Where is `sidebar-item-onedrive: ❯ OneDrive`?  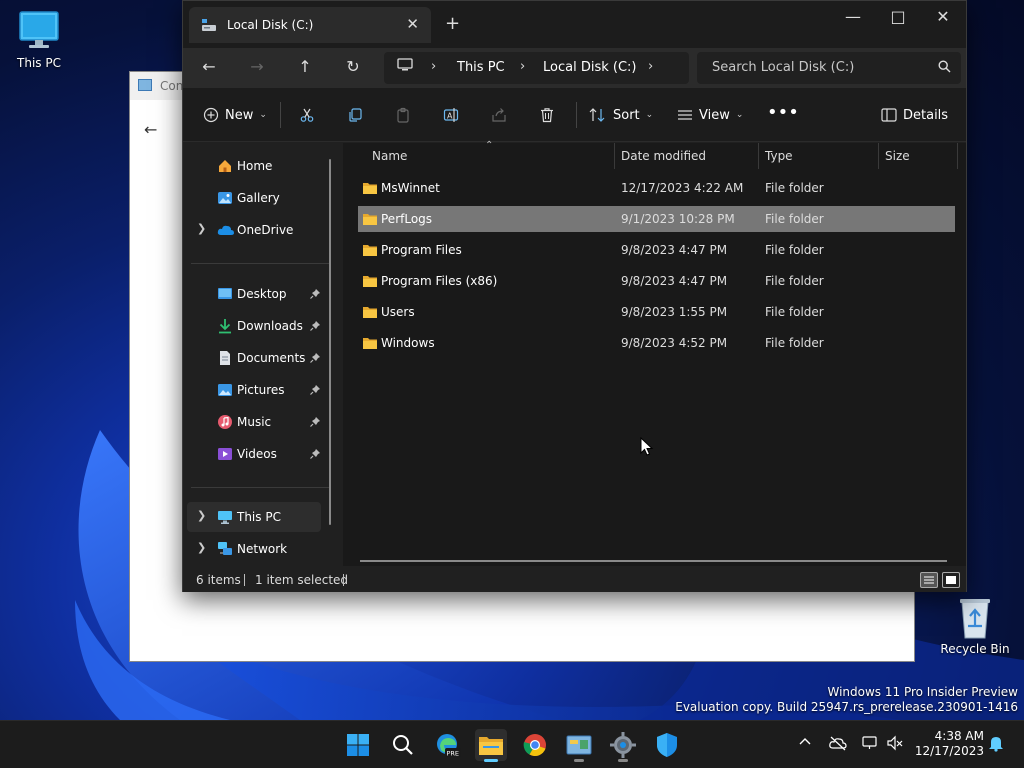
sidebar-item-onedrive: ❯ OneDrive is located at coordinates (254, 230).